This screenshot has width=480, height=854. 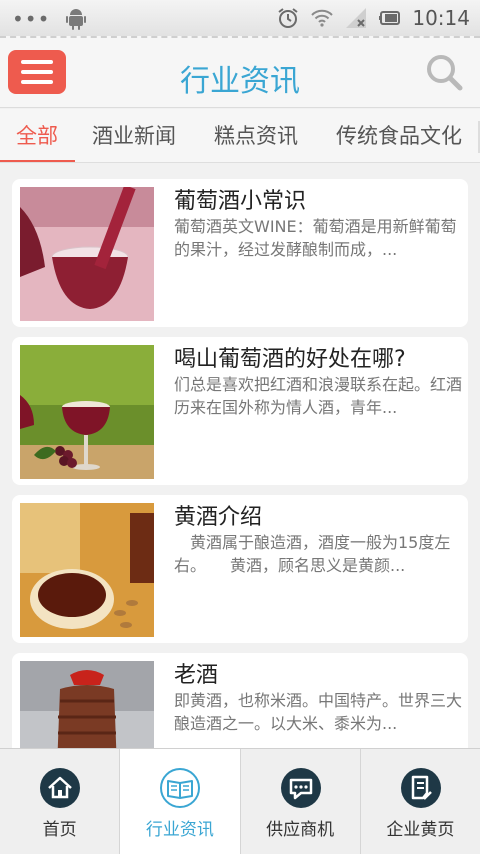 What do you see at coordinates (218, 517) in the screenshot?
I see `article-title: 黄酒介绍` at bounding box center [218, 517].